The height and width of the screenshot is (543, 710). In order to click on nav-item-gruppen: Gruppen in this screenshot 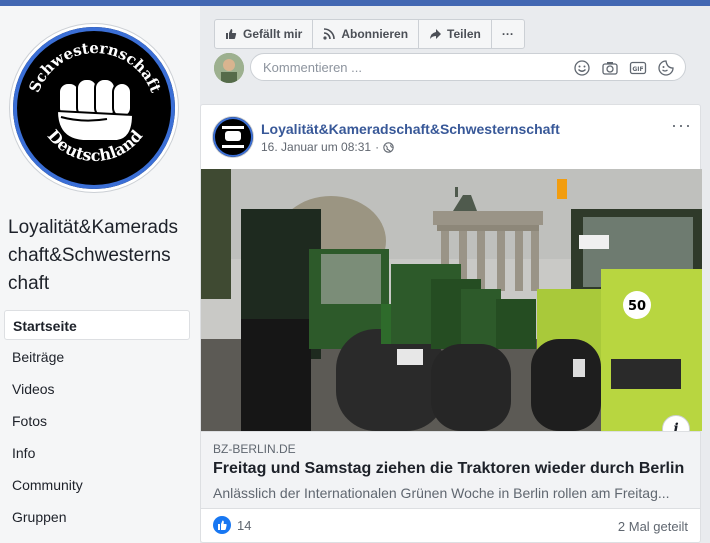, I will do `click(97, 517)`.